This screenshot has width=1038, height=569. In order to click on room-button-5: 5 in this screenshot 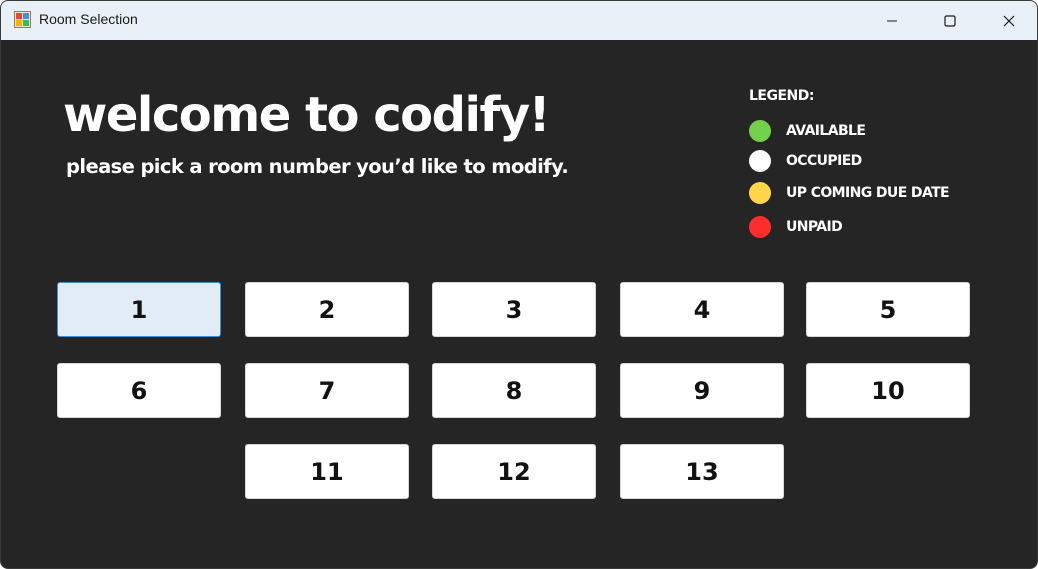, I will do `click(888, 309)`.